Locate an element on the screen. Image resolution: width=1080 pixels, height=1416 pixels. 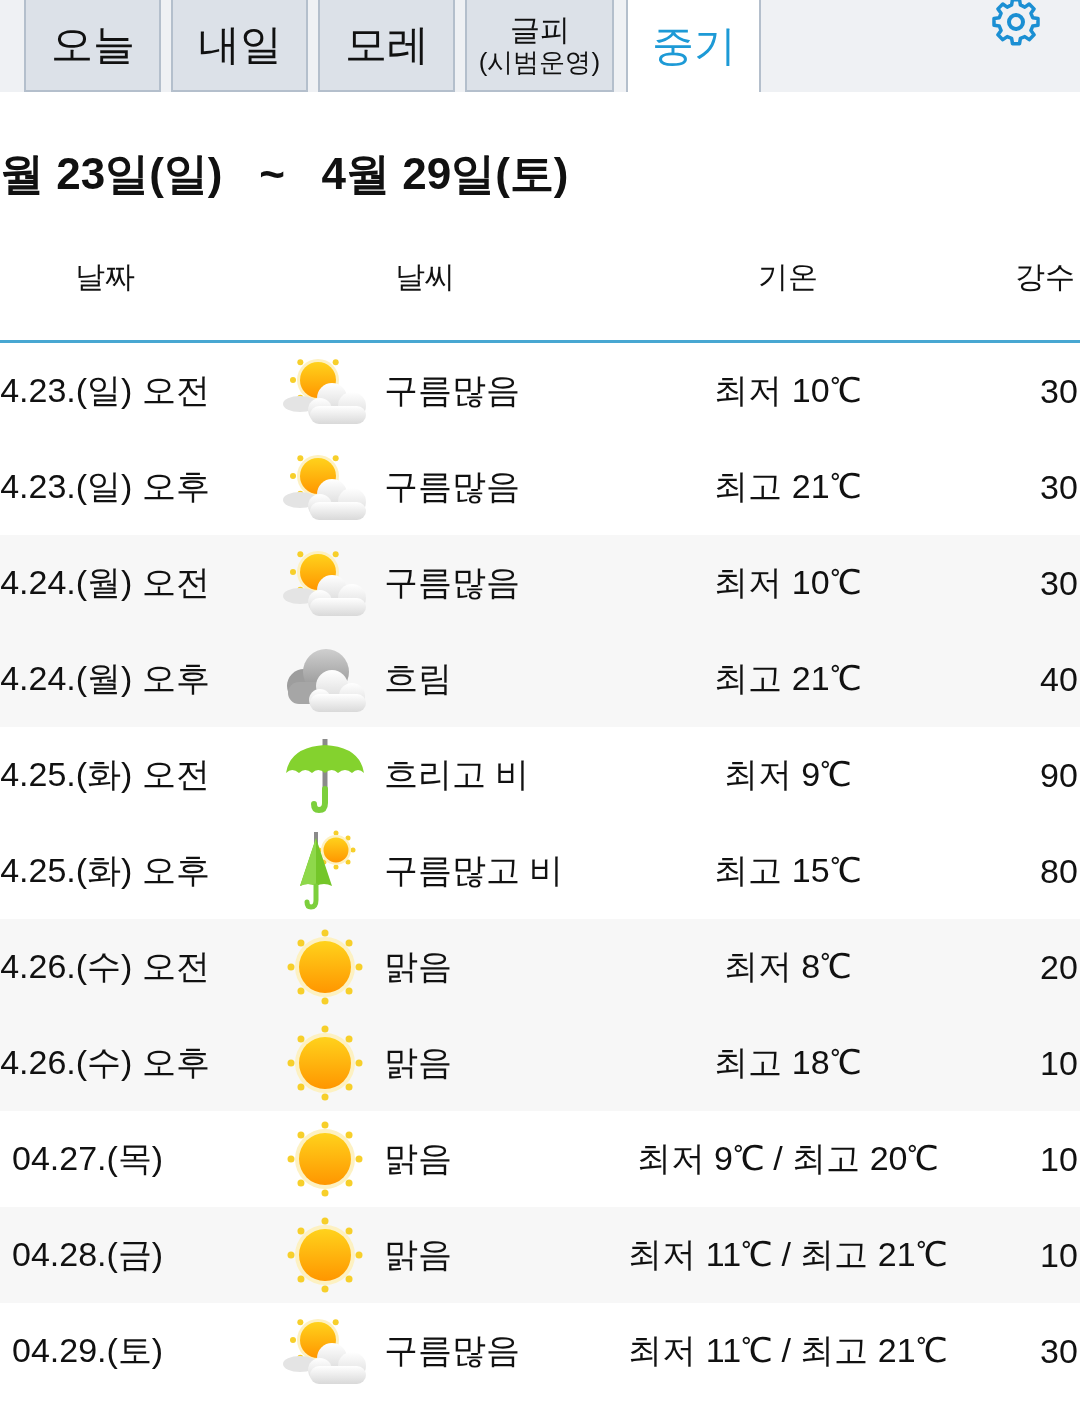
forecast-date: 4.23.(일) 오전 is located at coordinates (105, 390).